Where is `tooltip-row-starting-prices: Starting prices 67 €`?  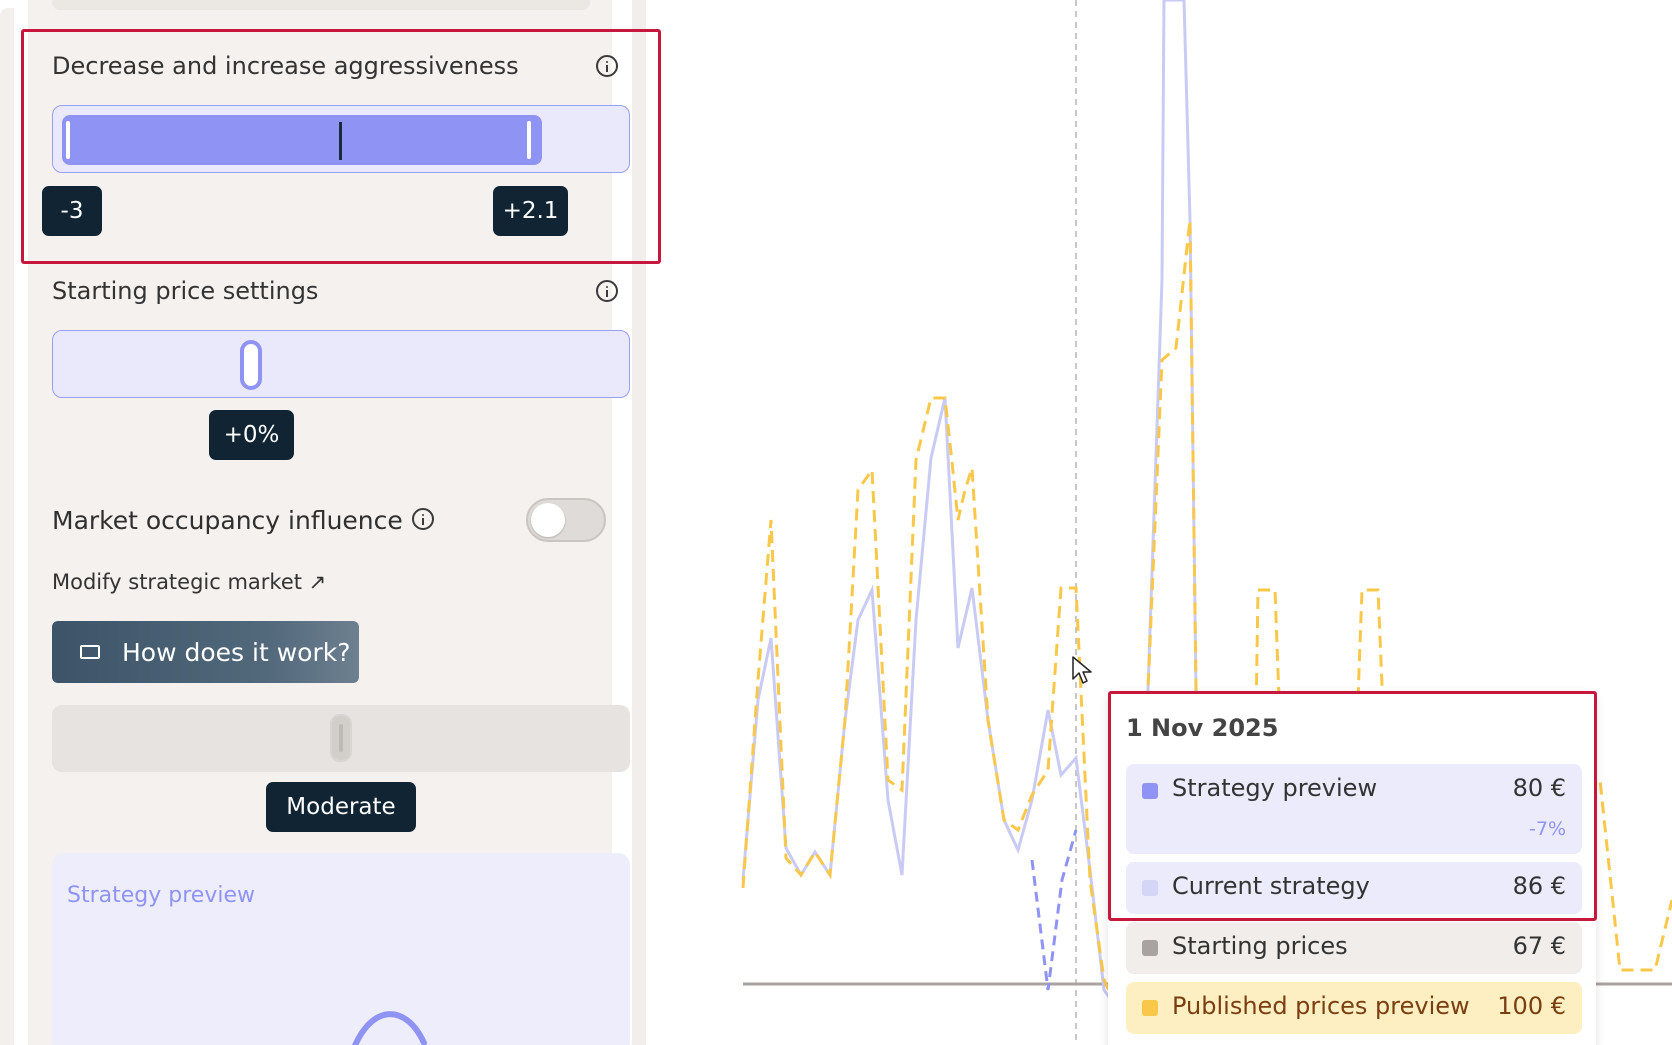 tooltip-row-starting-prices: Starting prices 67 € is located at coordinates (1354, 948).